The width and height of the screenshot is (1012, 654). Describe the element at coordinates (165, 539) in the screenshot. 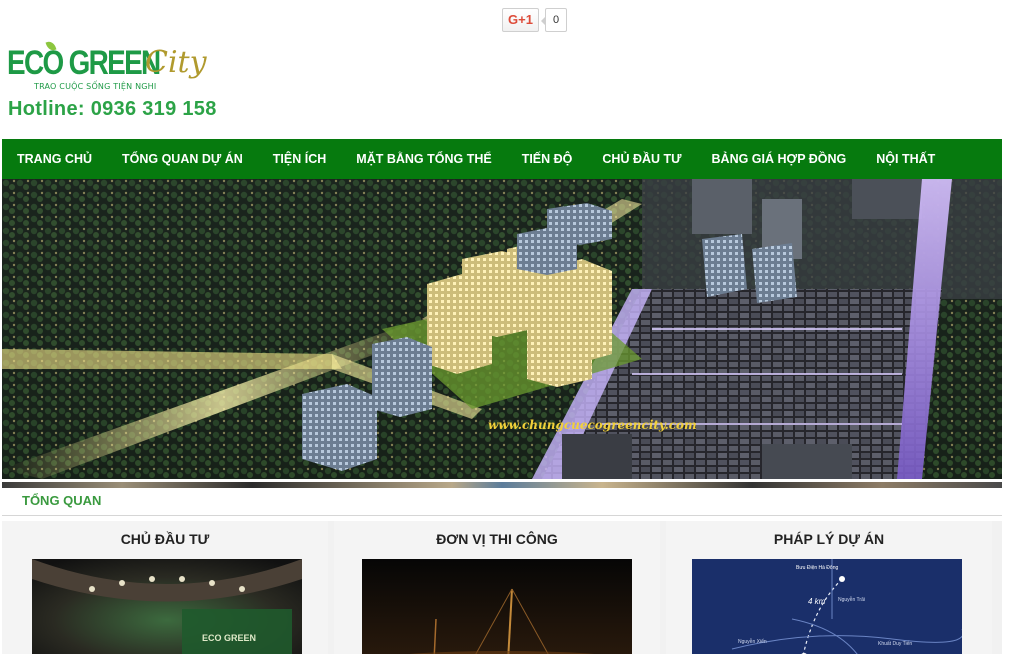

I see `card-title-investor: CHỦ ĐẦU TƯ` at that location.